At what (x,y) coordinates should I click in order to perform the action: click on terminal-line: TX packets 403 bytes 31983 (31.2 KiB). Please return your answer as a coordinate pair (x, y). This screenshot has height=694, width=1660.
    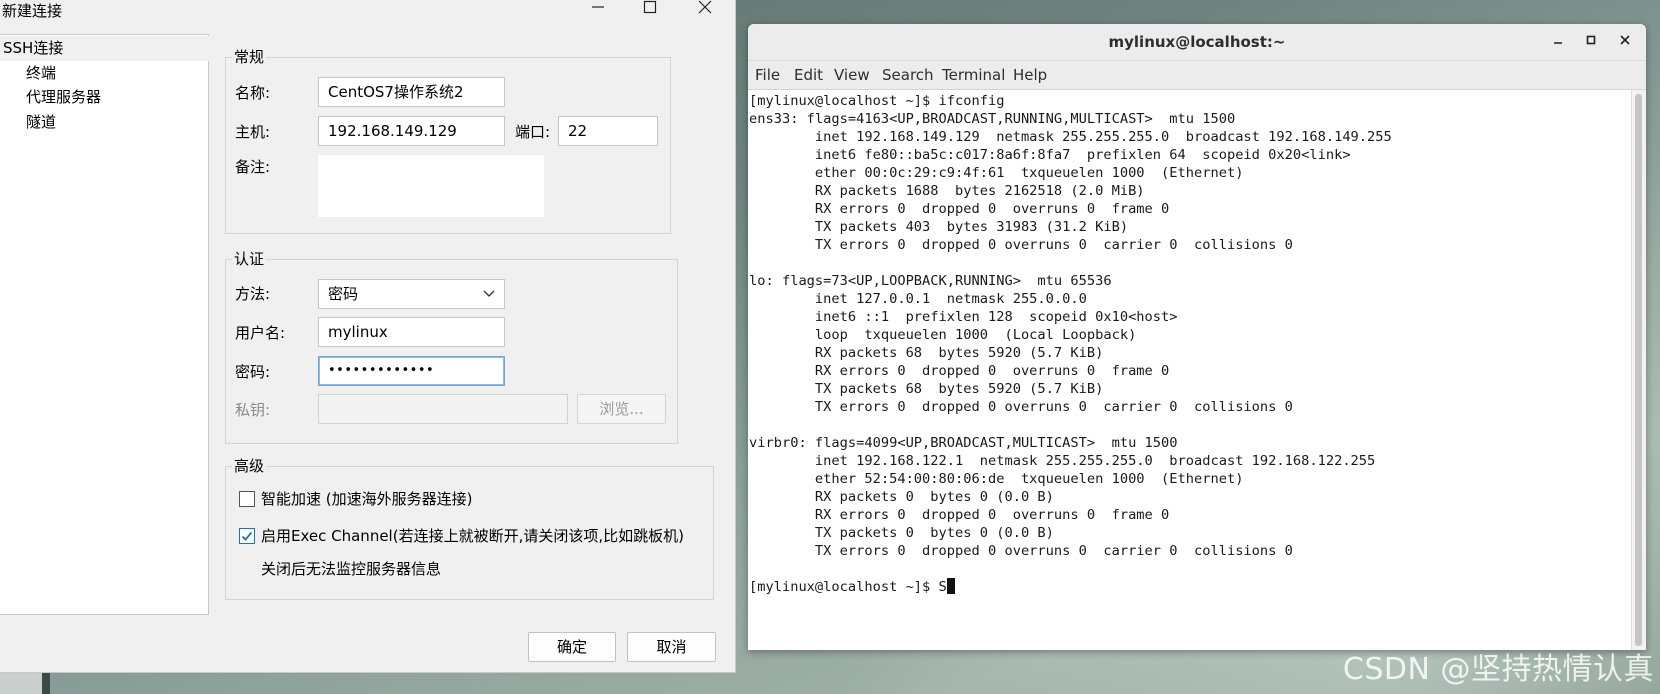
    Looking at the image, I should click on (939, 227).